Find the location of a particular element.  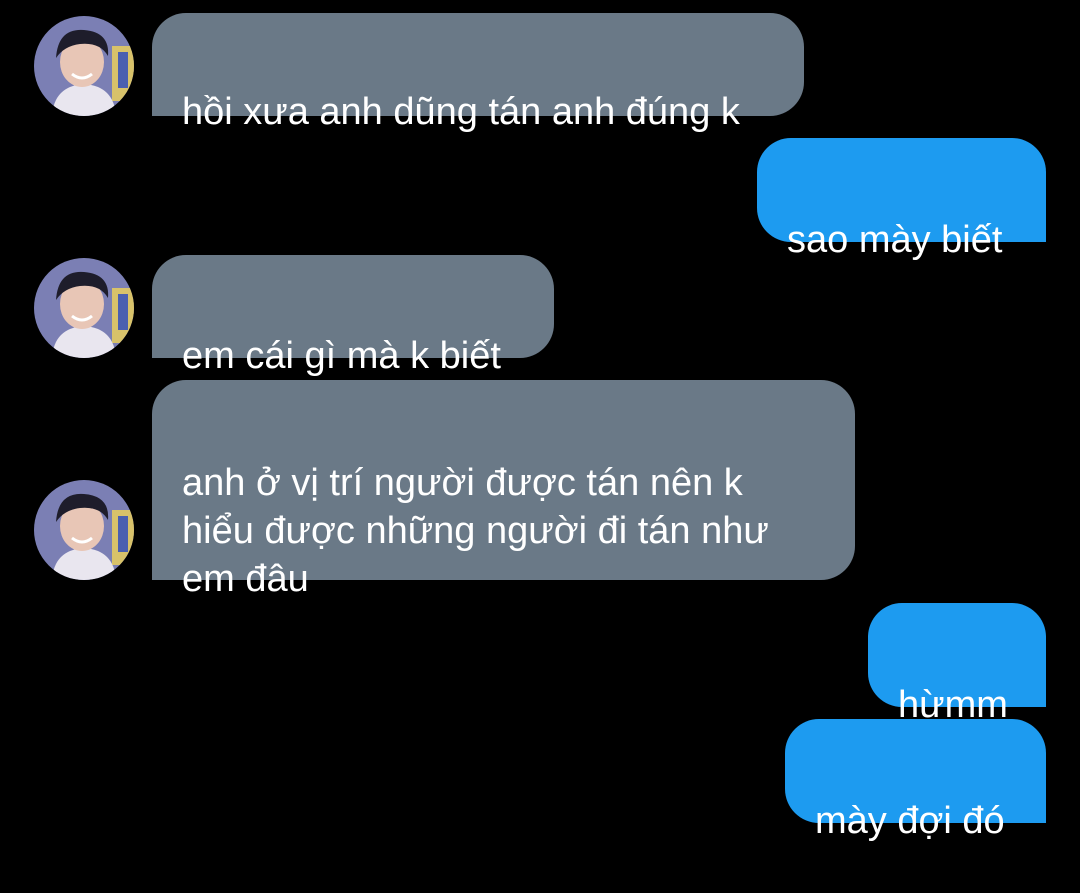

message-text: hồi xưa anh dũng tán anh đúng k is located at coordinates (461, 112).